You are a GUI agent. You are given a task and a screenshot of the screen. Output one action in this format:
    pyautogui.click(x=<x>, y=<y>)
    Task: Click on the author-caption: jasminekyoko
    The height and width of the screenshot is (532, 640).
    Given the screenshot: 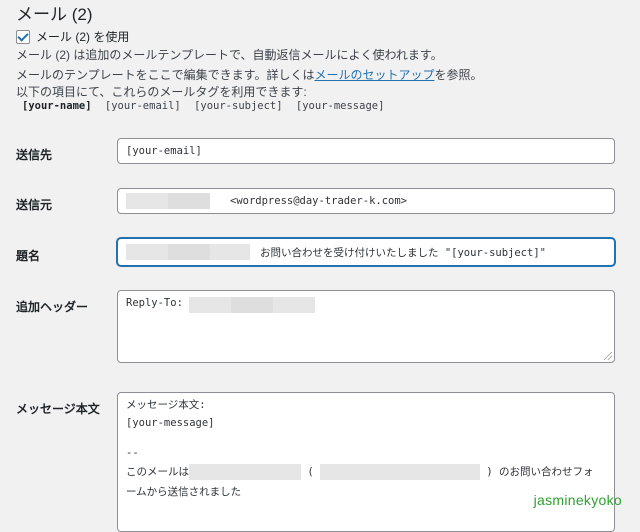 What is the action you would take?
    pyautogui.click(x=577, y=500)
    